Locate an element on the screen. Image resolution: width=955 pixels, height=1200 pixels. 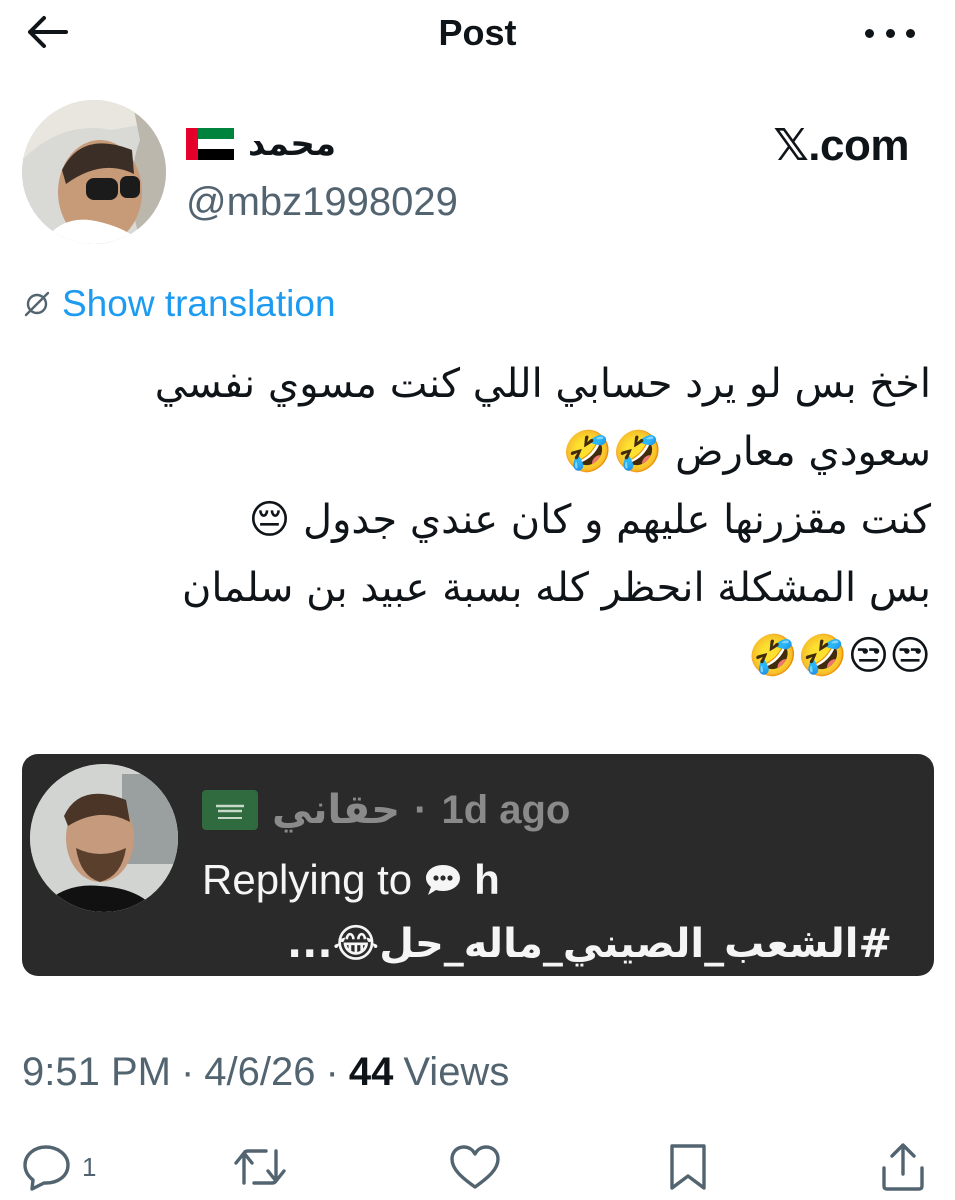
quoted-time: 1d ago is located at coordinates (506, 809).